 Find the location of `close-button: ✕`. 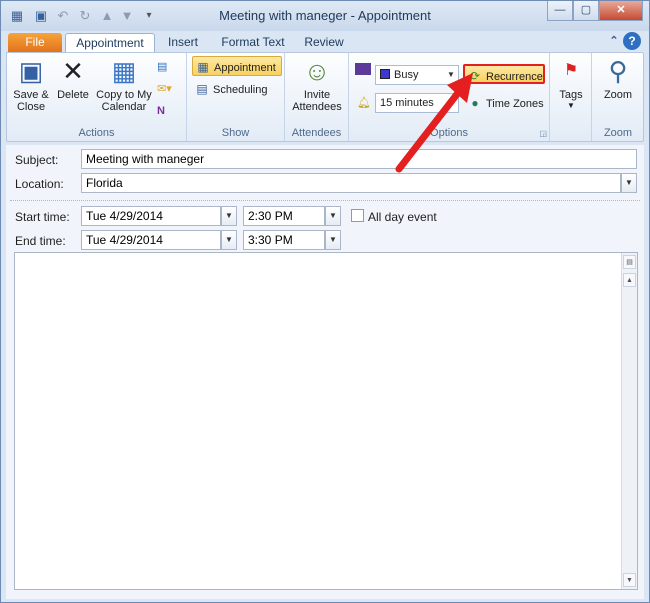

close-button: ✕ is located at coordinates (621, 11).